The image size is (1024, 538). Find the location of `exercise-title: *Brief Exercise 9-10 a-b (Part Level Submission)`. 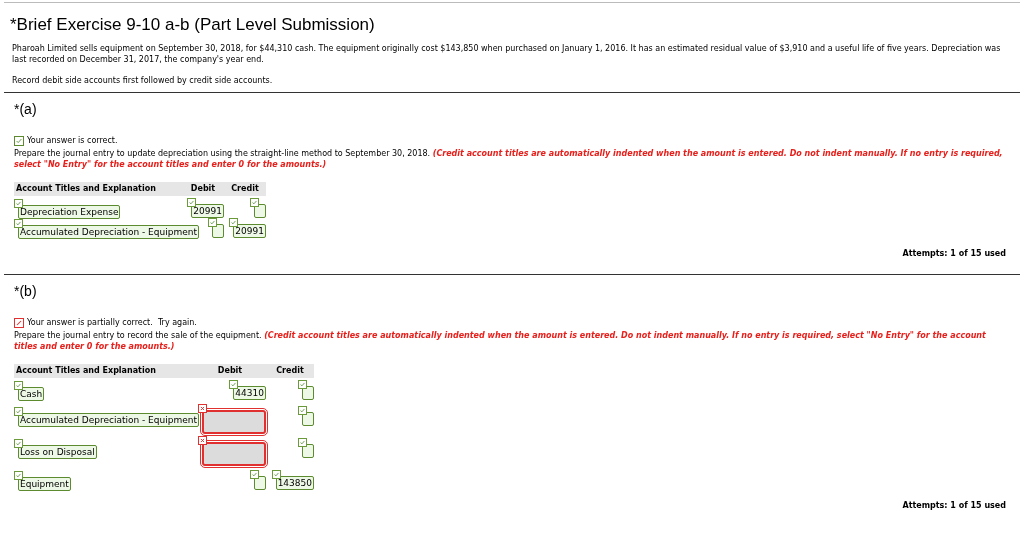

exercise-title: *Brief Exercise 9-10 a-b (Part Level Submission) is located at coordinates (193, 25).